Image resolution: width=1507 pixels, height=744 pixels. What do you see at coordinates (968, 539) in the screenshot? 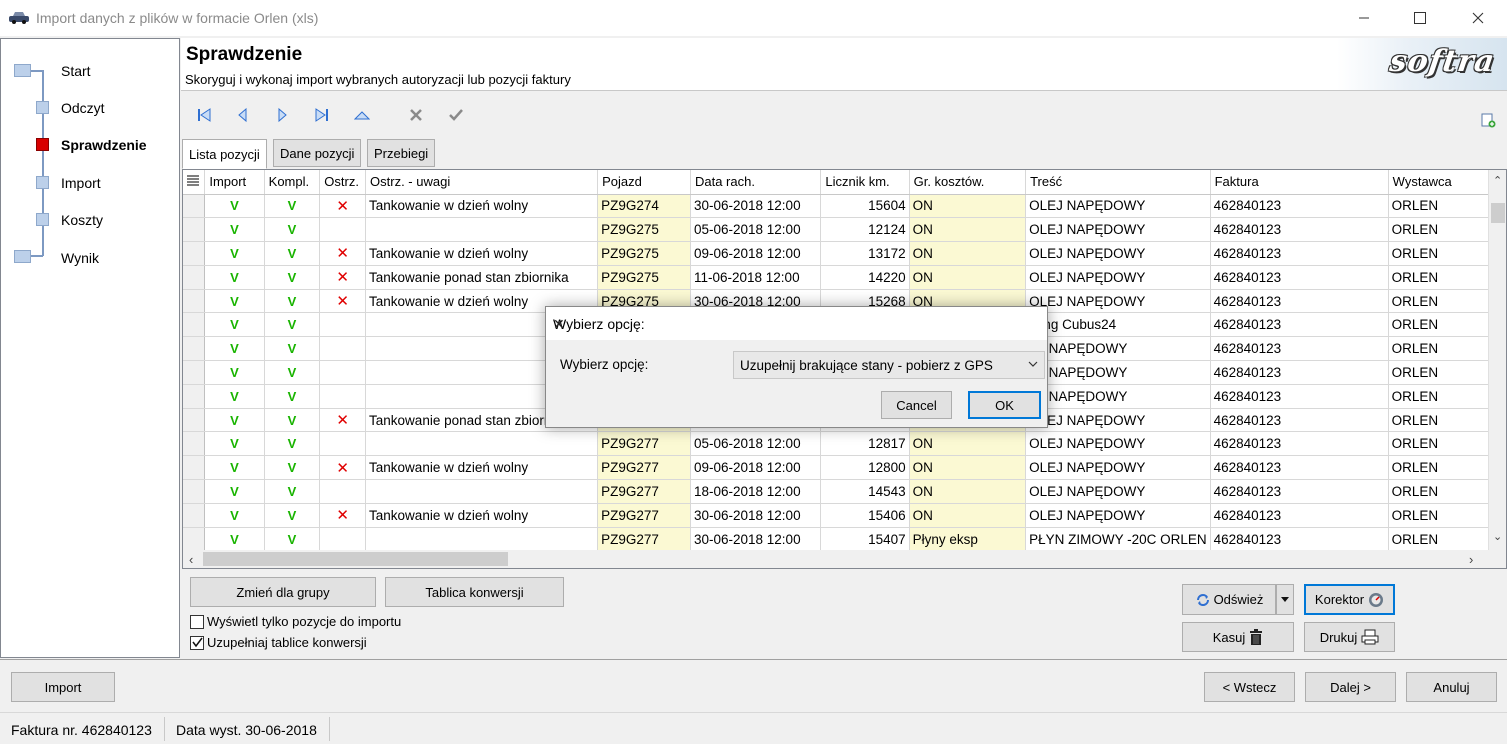
I see `cost-group-cell: Płyny eksp` at bounding box center [968, 539].